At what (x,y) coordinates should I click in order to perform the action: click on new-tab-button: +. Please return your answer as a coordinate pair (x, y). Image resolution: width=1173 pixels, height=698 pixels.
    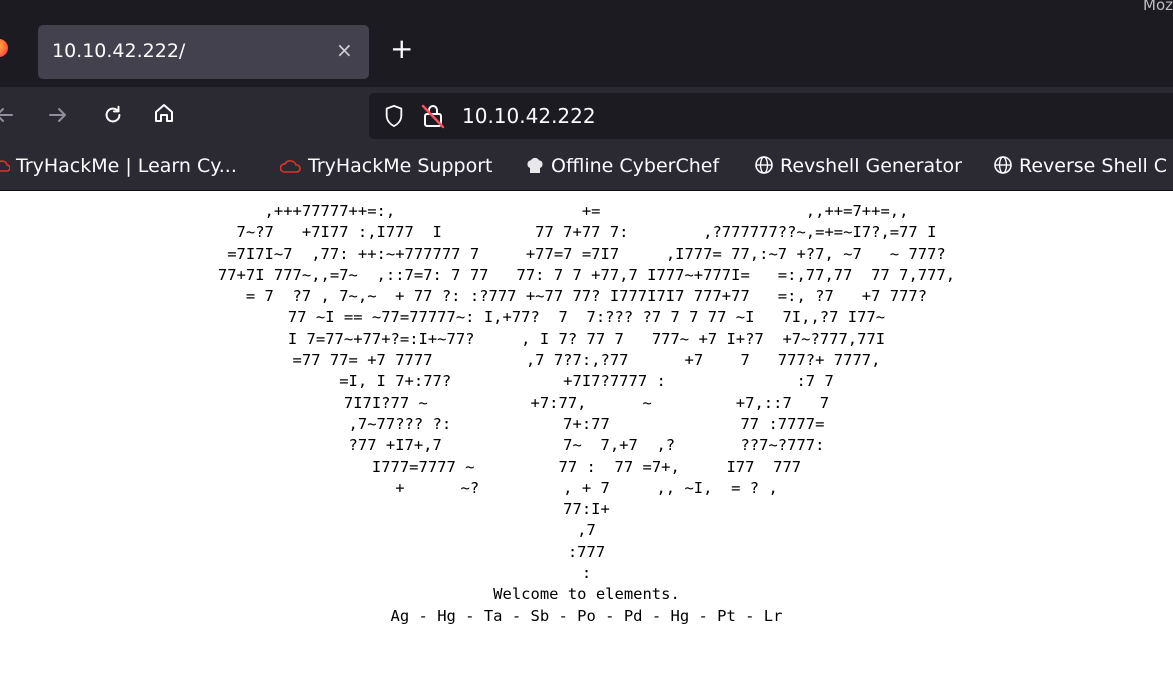
    Looking at the image, I should click on (401, 49).